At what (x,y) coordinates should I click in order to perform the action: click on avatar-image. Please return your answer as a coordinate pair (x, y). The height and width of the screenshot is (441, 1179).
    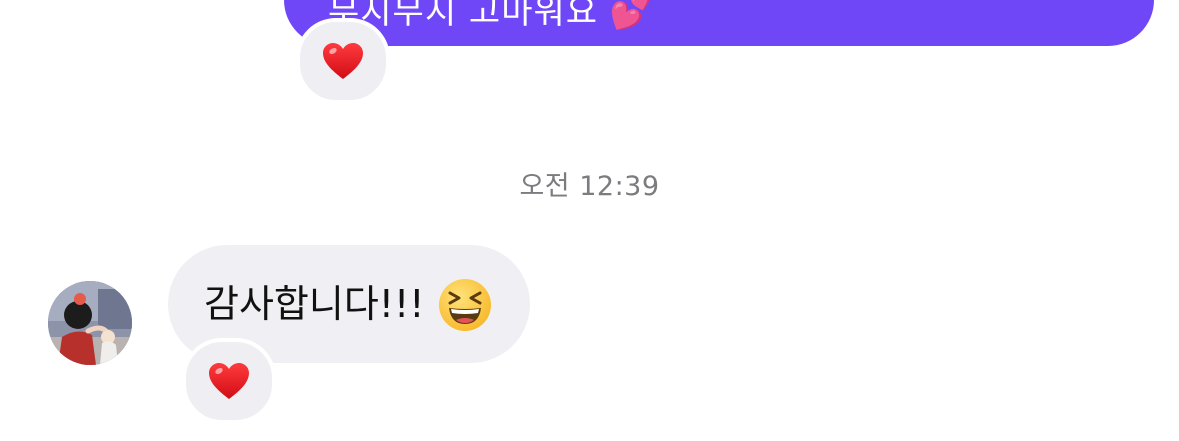
    Looking at the image, I should click on (90, 323).